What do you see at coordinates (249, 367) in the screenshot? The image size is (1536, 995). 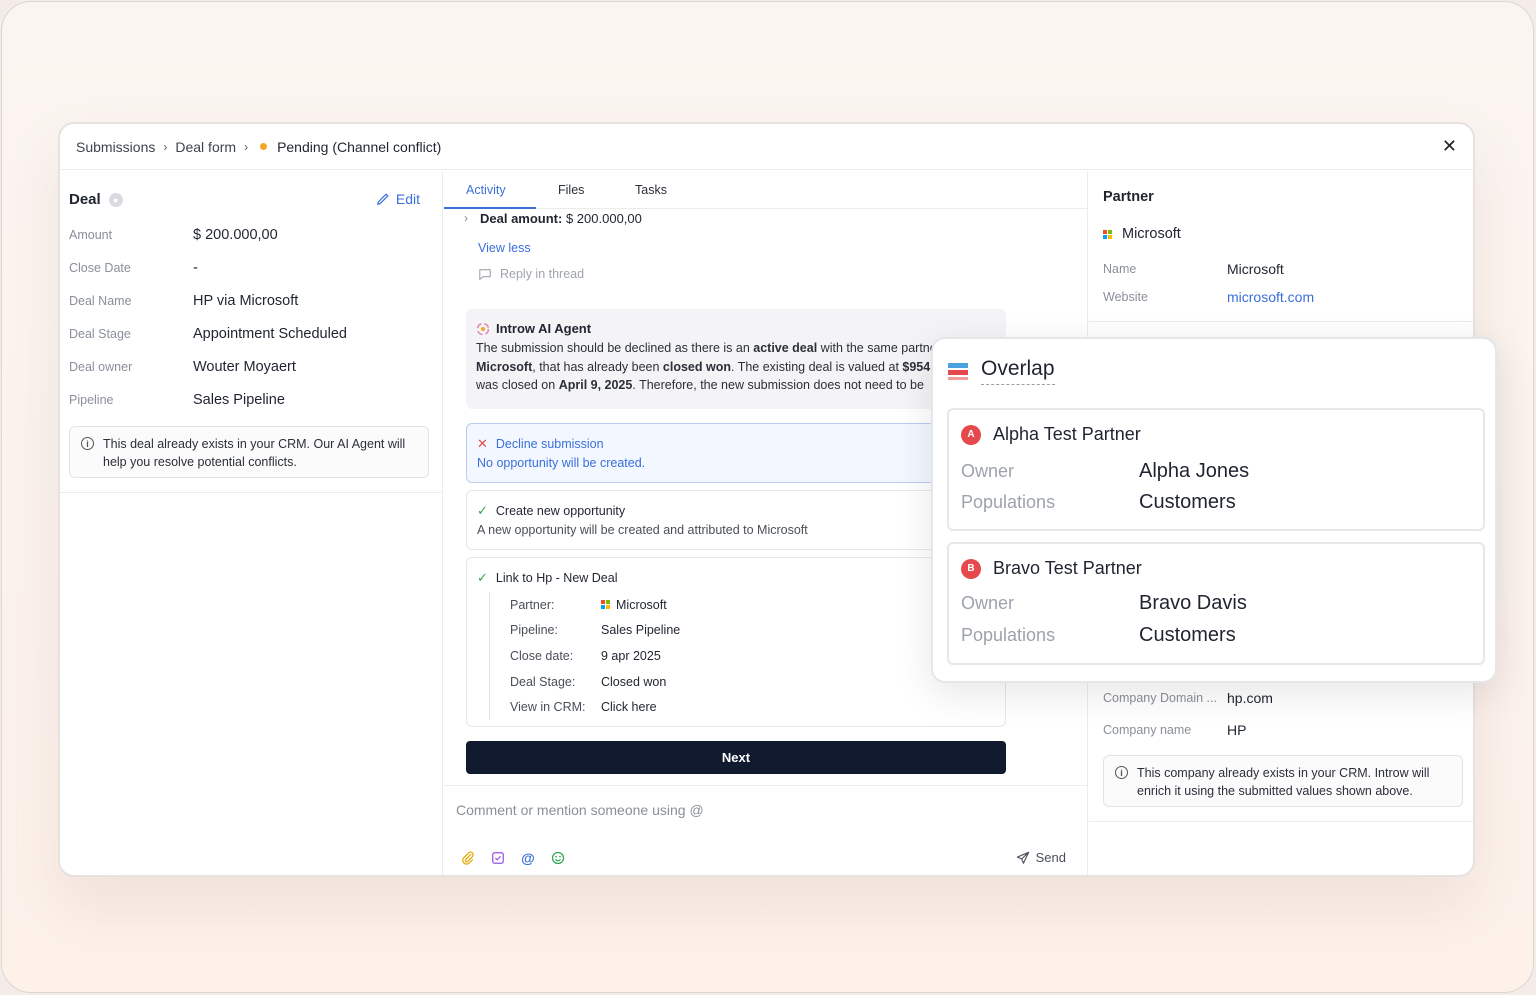 I see `deal-field-deal-owner: Deal owner Wouter Moyaert` at bounding box center [249, 367].